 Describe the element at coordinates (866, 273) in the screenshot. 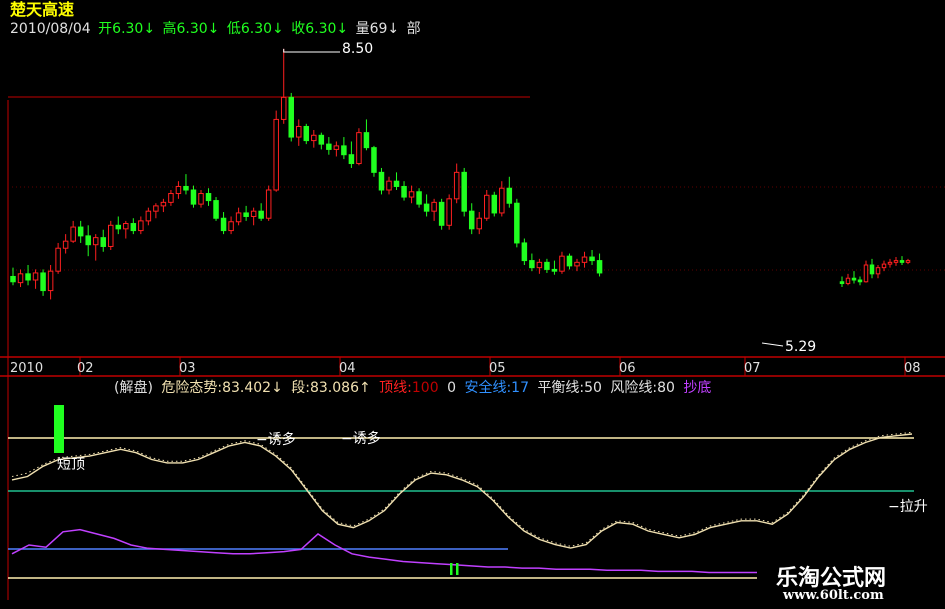

I see `recent-candle-4-body` at that location.